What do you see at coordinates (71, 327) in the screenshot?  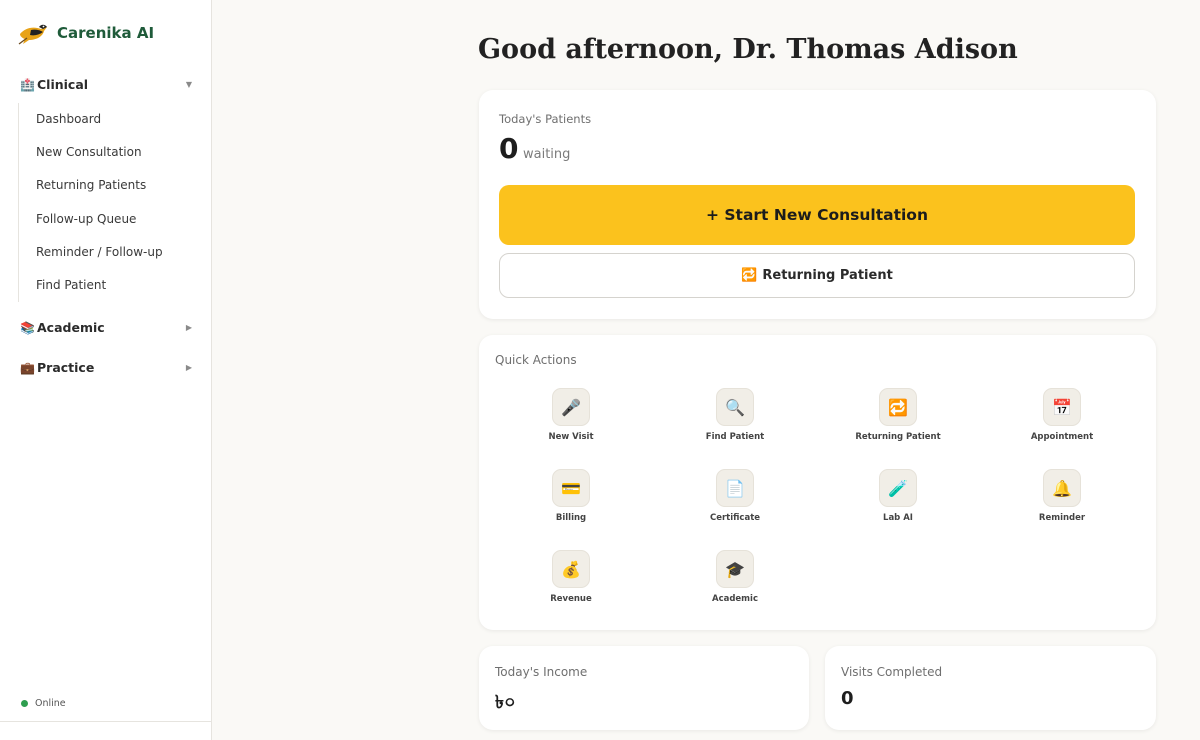 I see `nav-group-label: Academic` at bounding box center [71, 327].